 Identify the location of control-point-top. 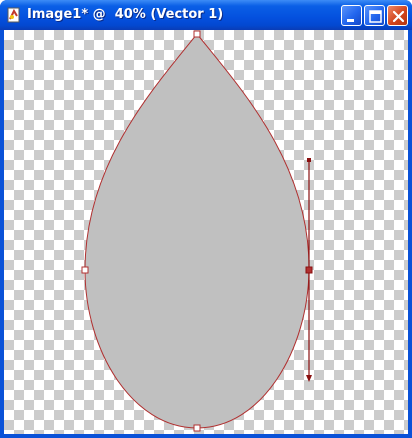
(309, 160).